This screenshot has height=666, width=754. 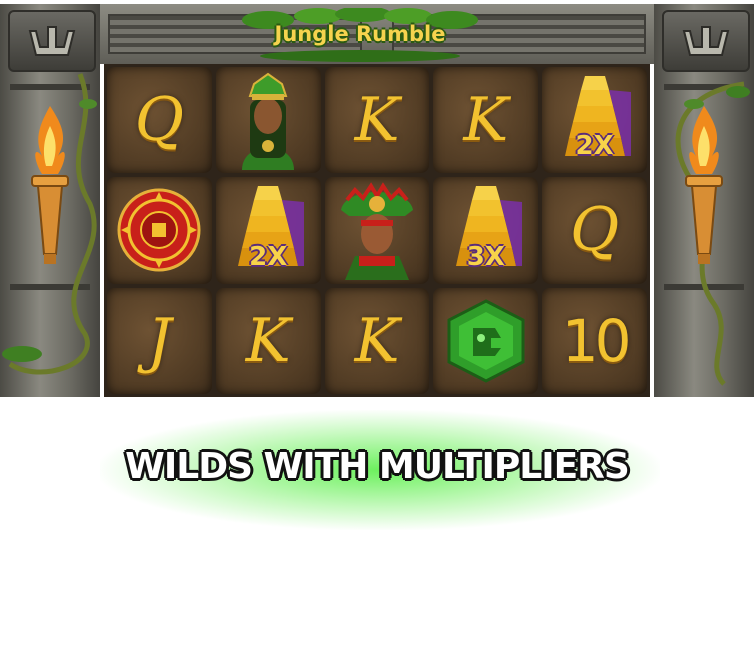 I want to click on left-pillar, so click(x=50, y=200).